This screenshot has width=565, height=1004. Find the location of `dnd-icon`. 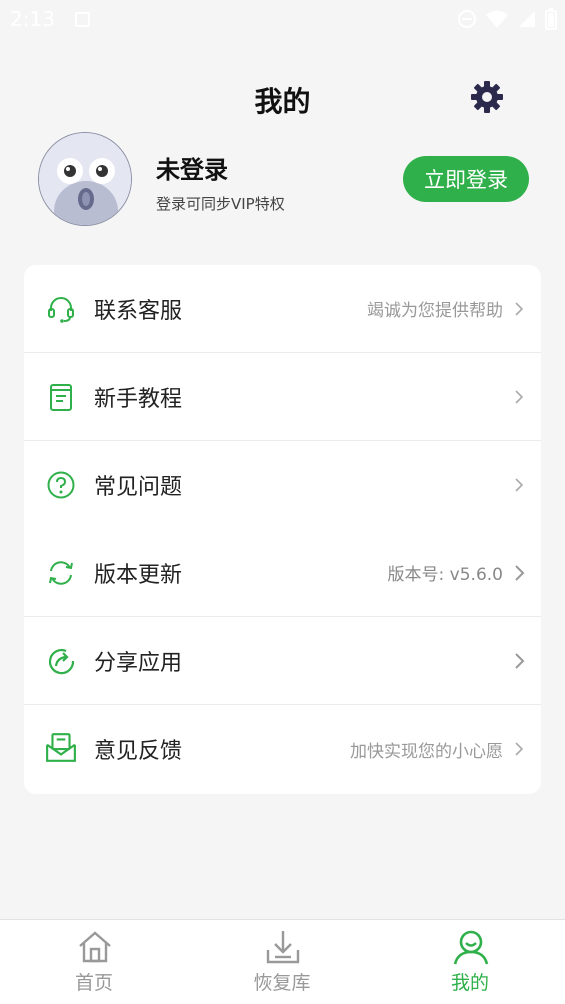

dnd-icon is located at coordinates (467, 19).